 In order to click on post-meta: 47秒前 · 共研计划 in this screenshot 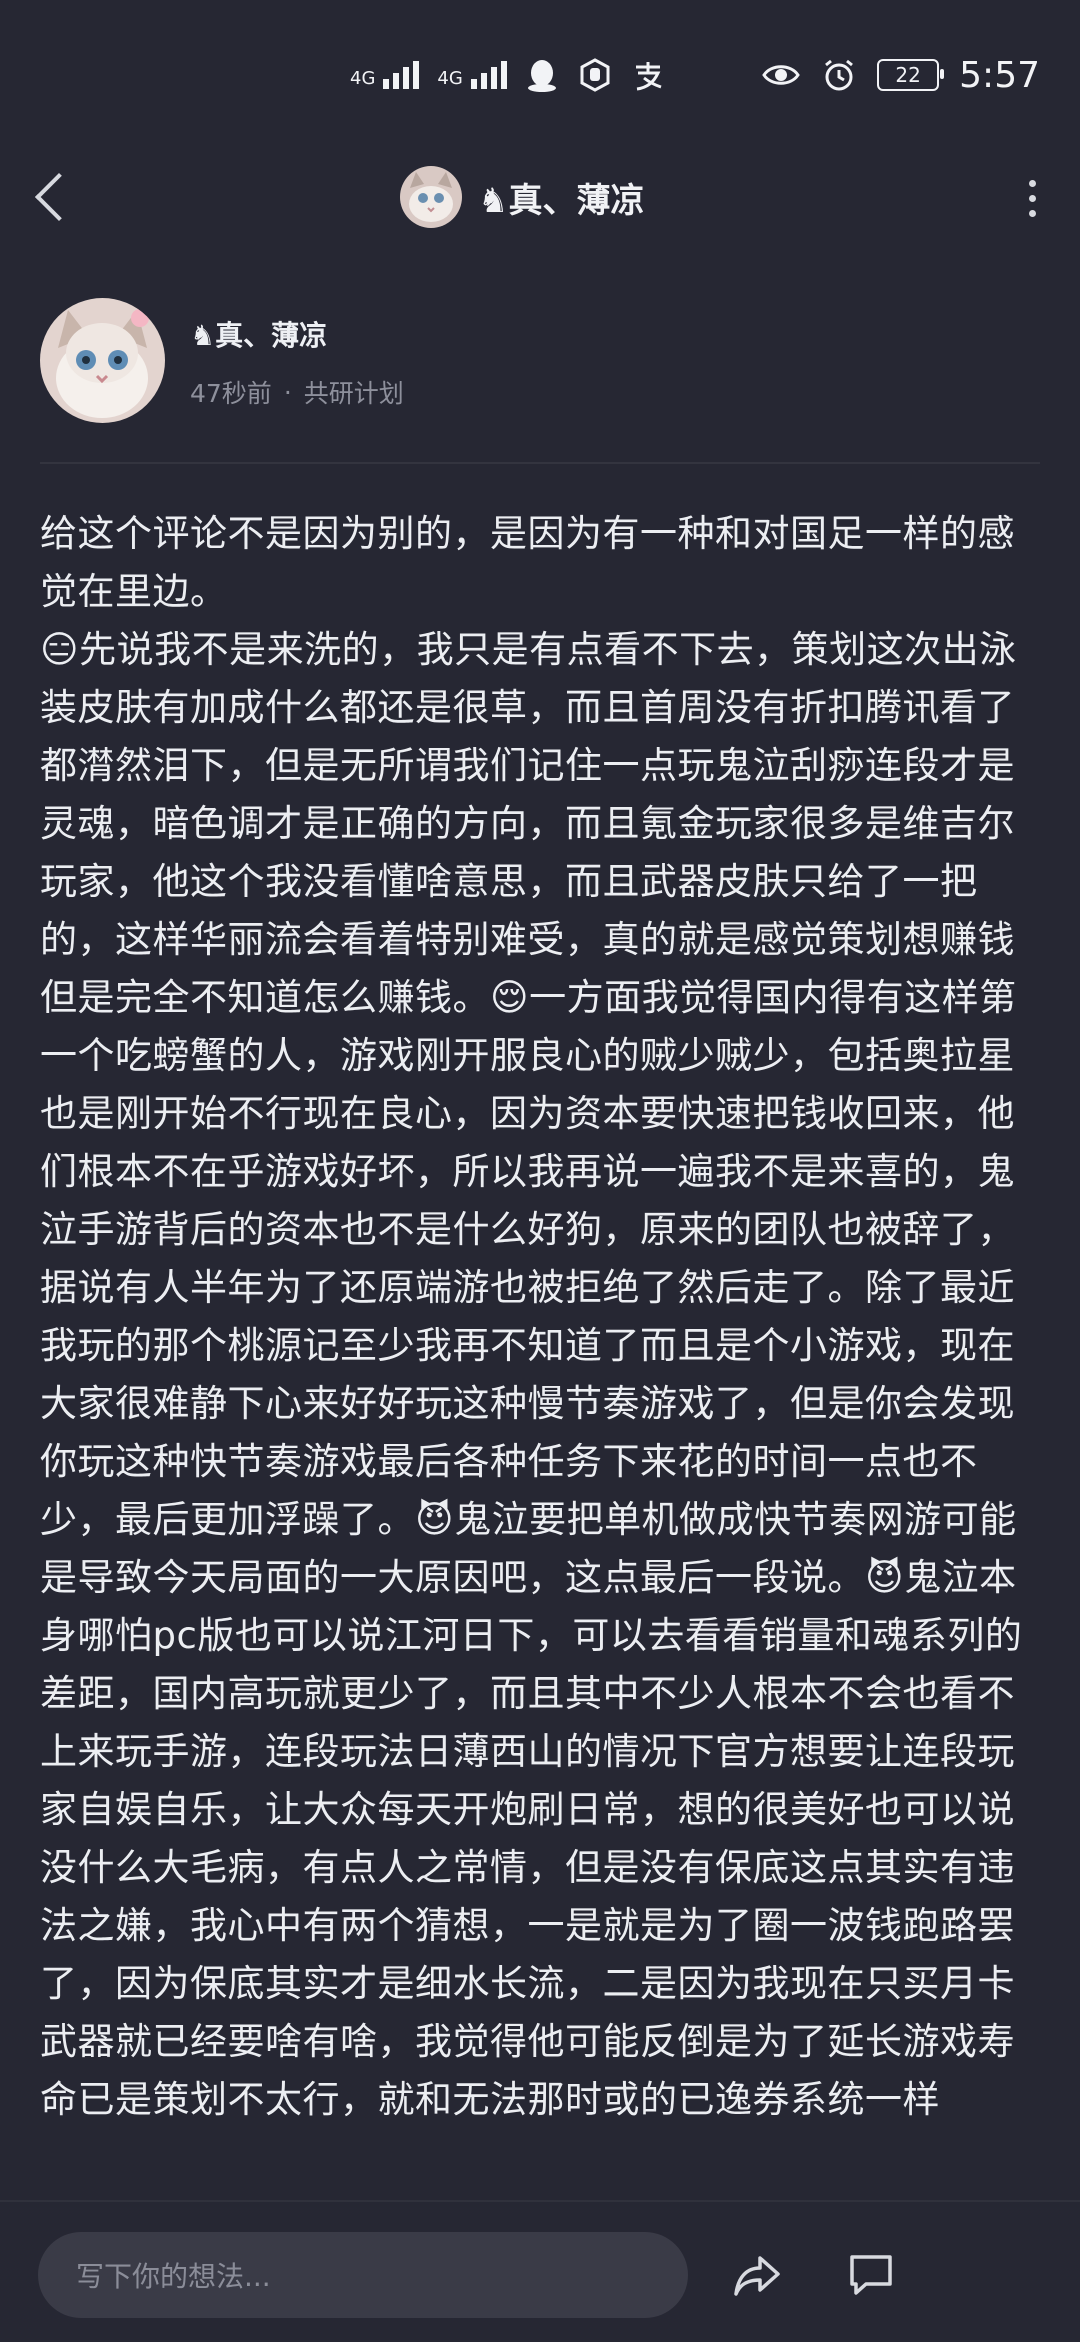, I will do `click(297, 392)`.